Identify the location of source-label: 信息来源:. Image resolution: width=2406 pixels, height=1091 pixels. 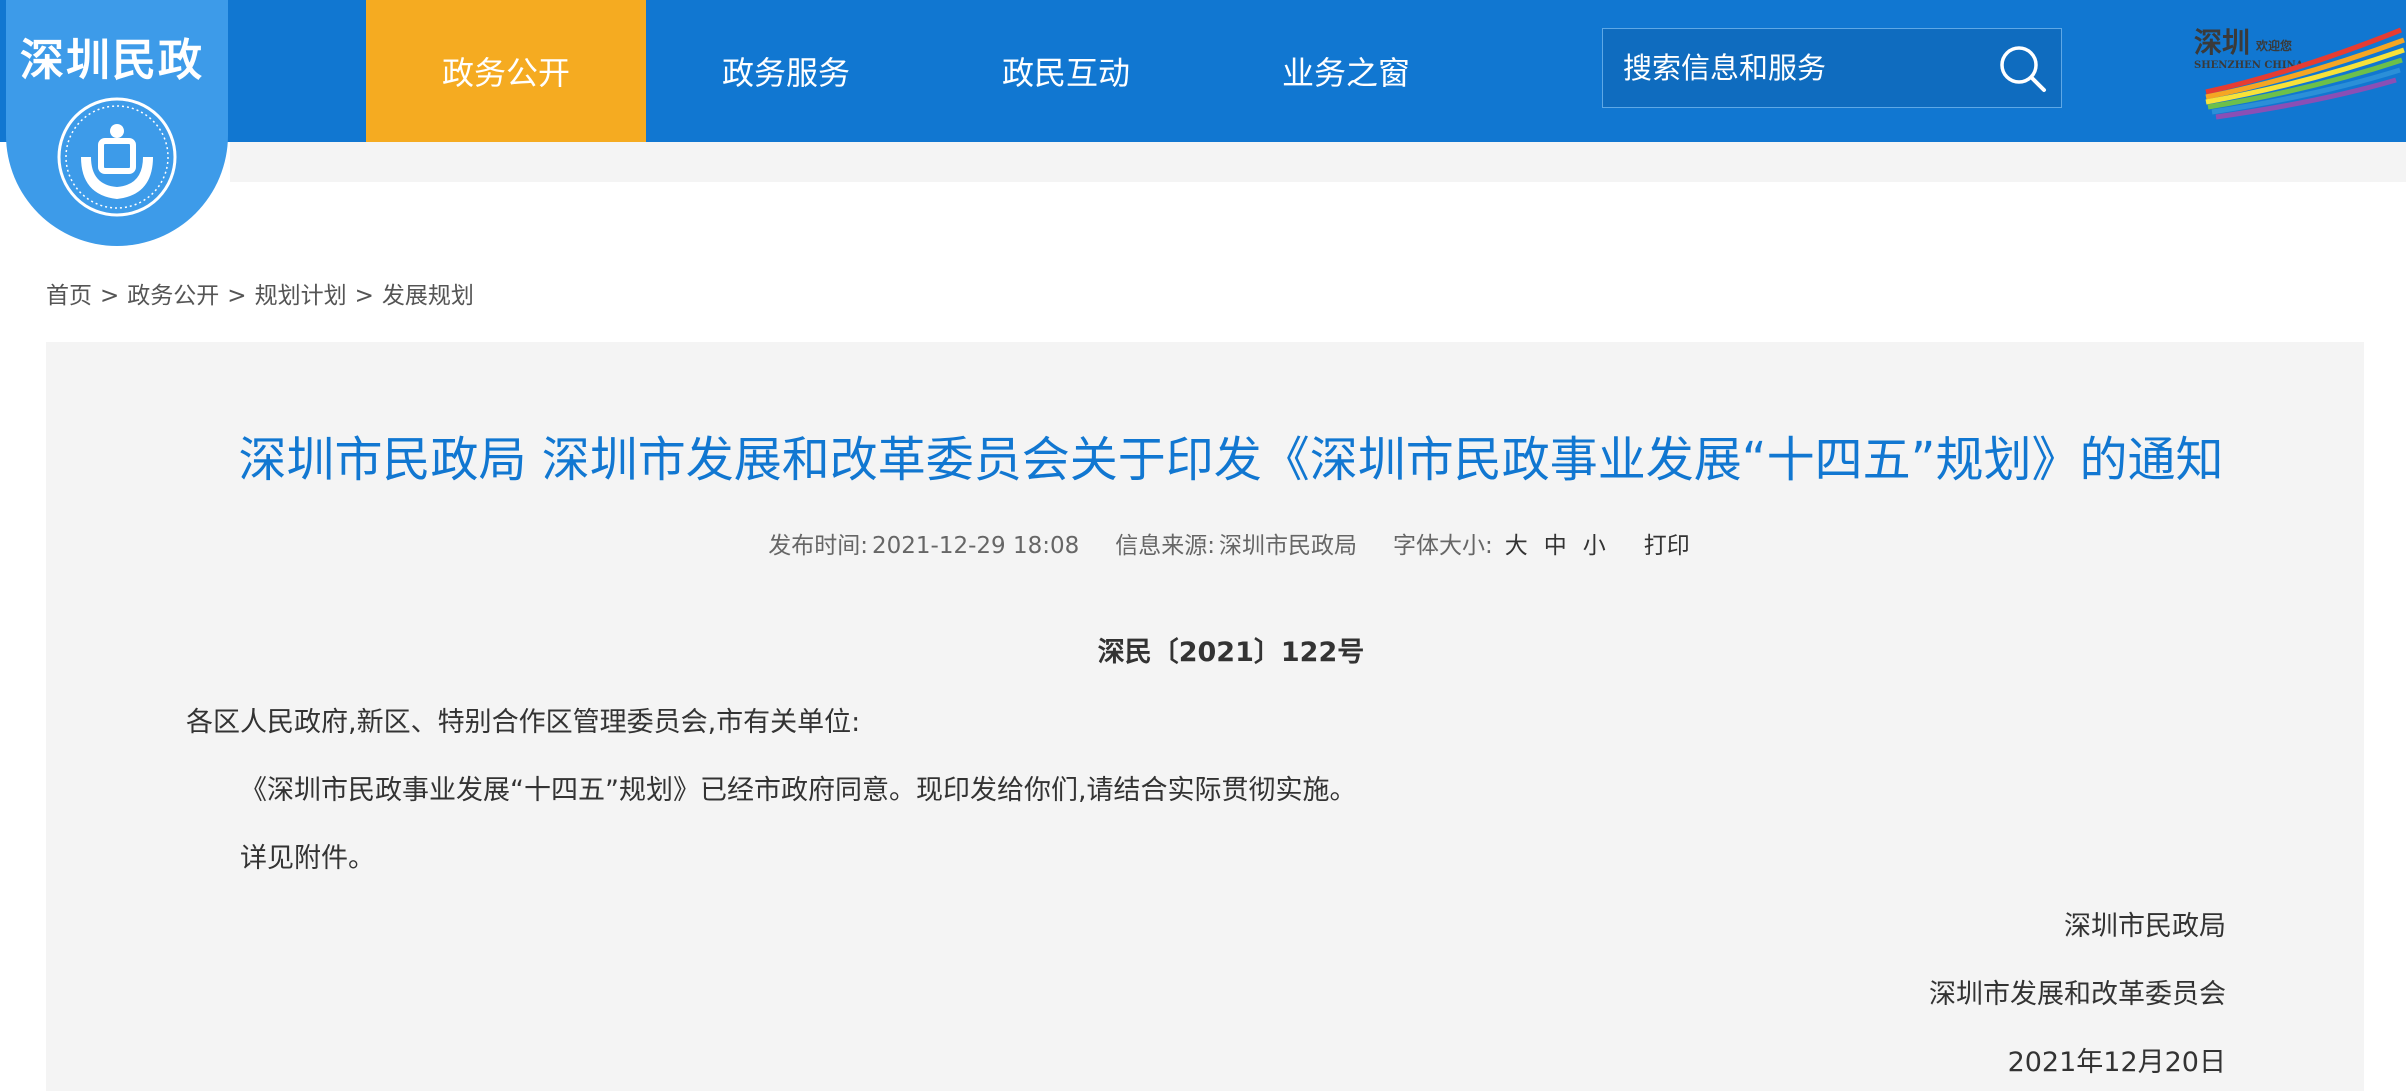
(1165, 546).